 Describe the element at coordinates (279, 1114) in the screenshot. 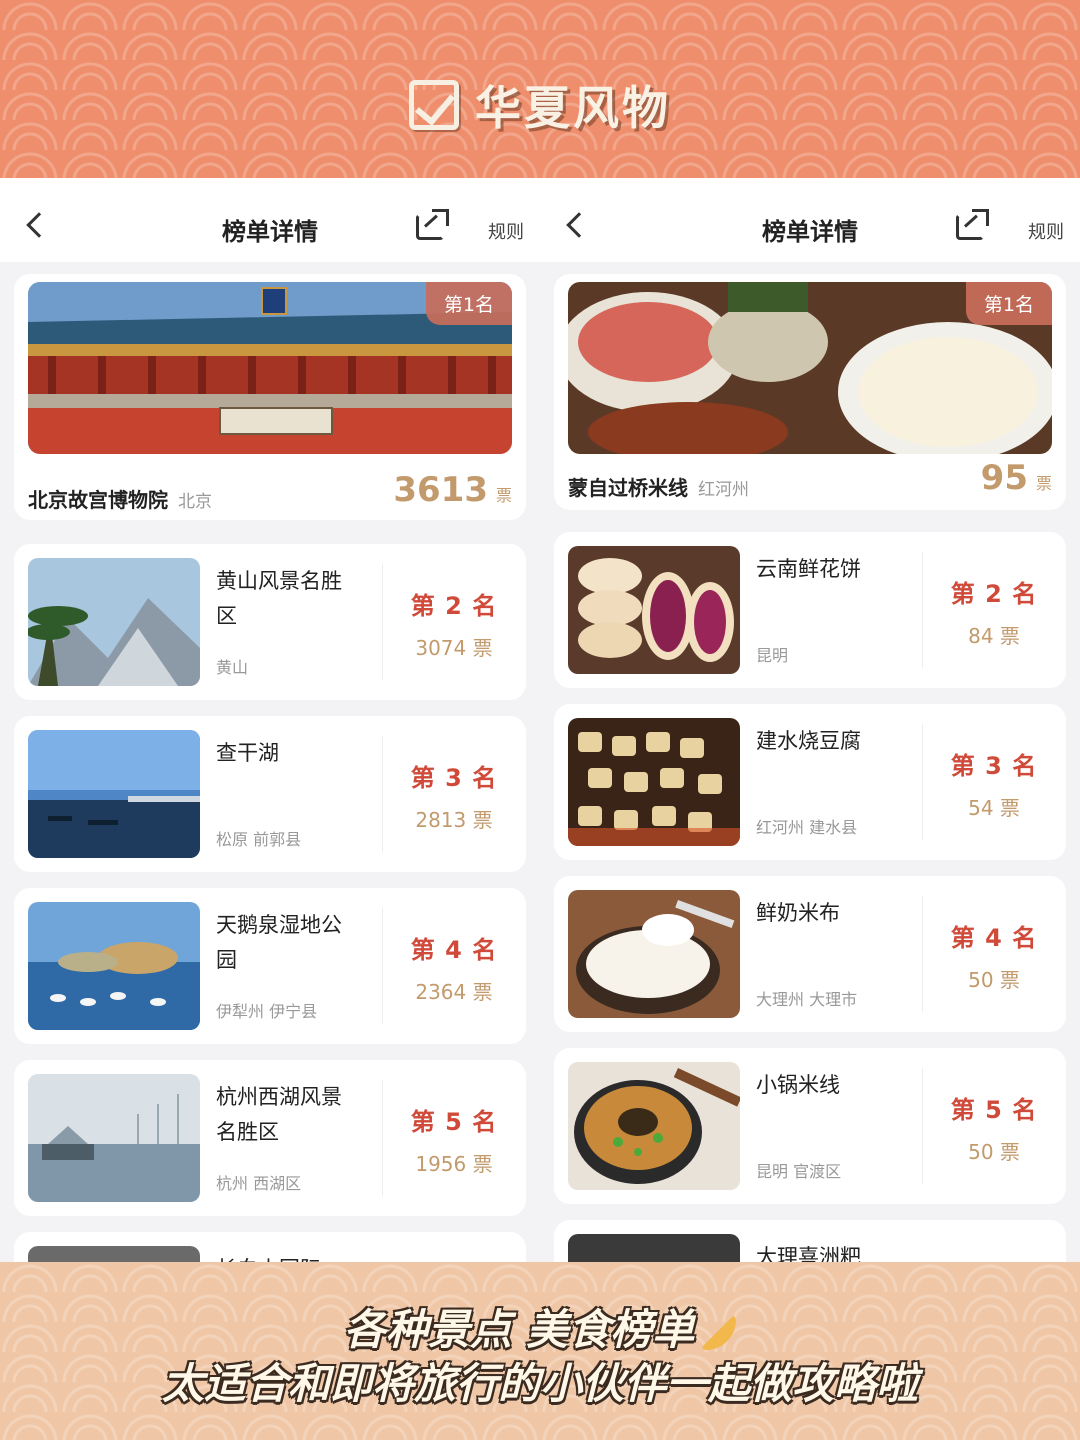

I see `item-name: 杭州西湖风景名胜区` at that location.